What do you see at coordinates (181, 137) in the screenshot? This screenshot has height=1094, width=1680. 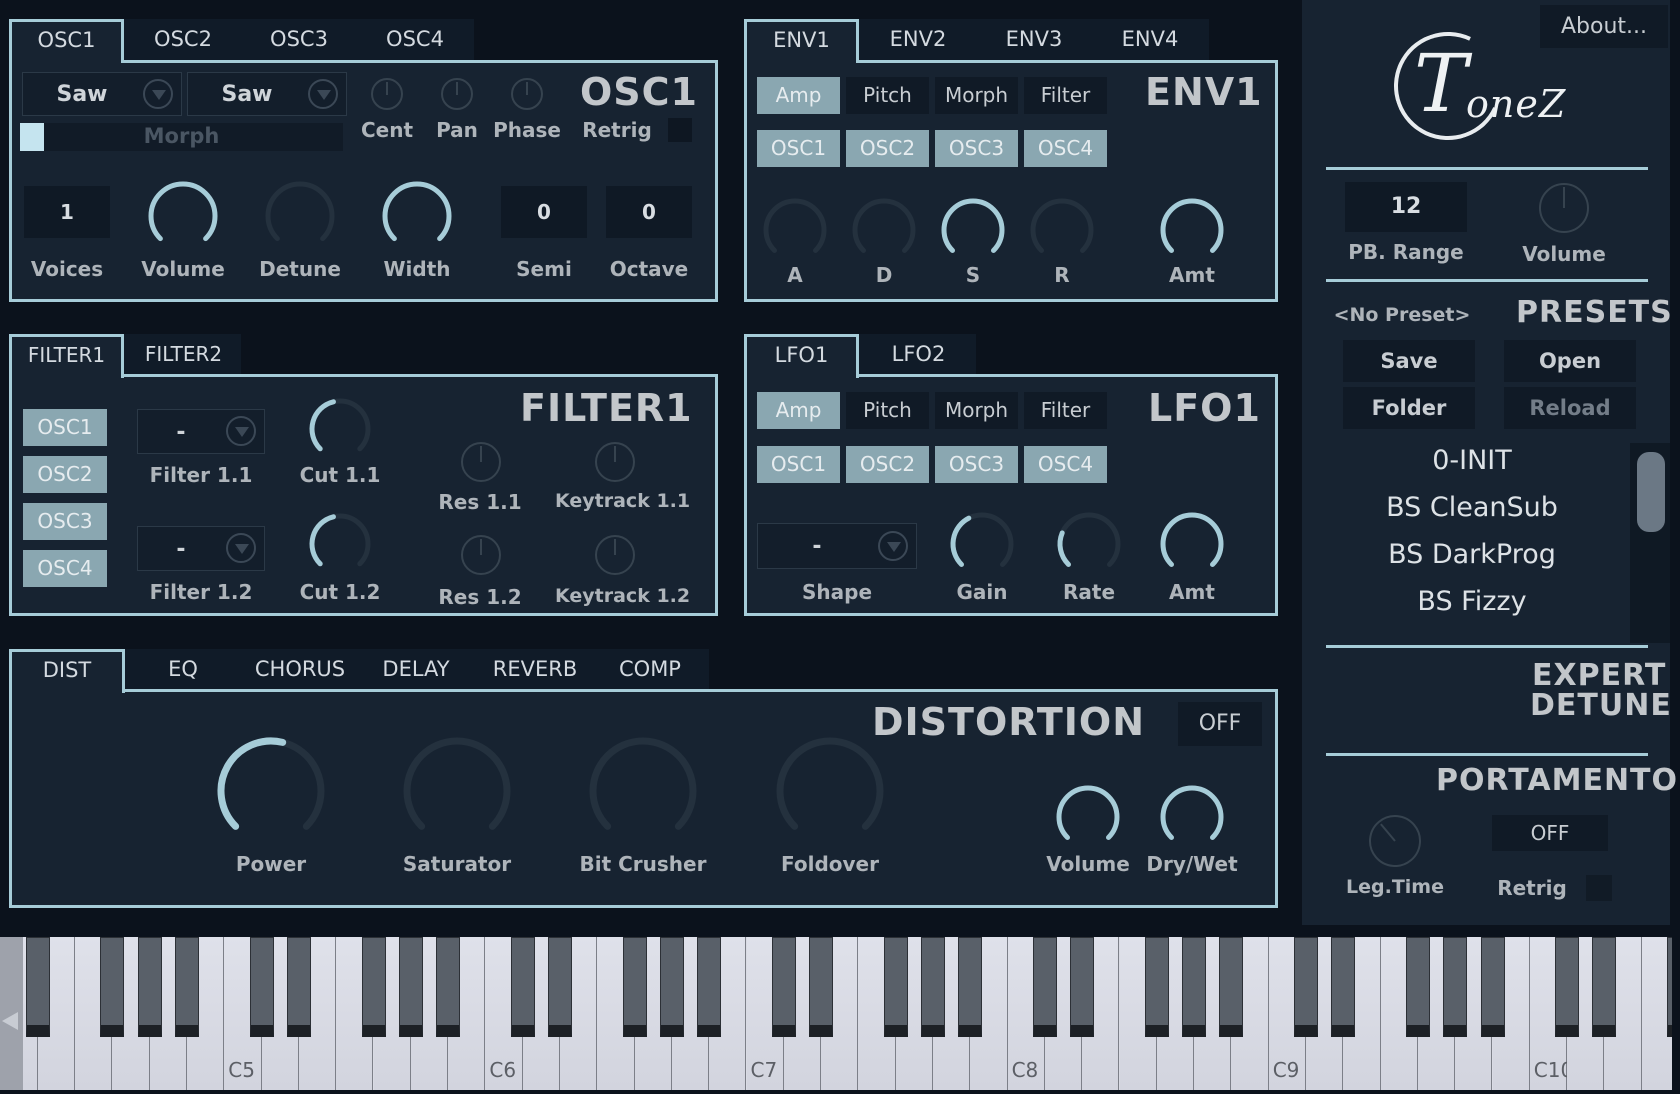 I see `morph-slider: Morph` at bounding box center [181, 137].